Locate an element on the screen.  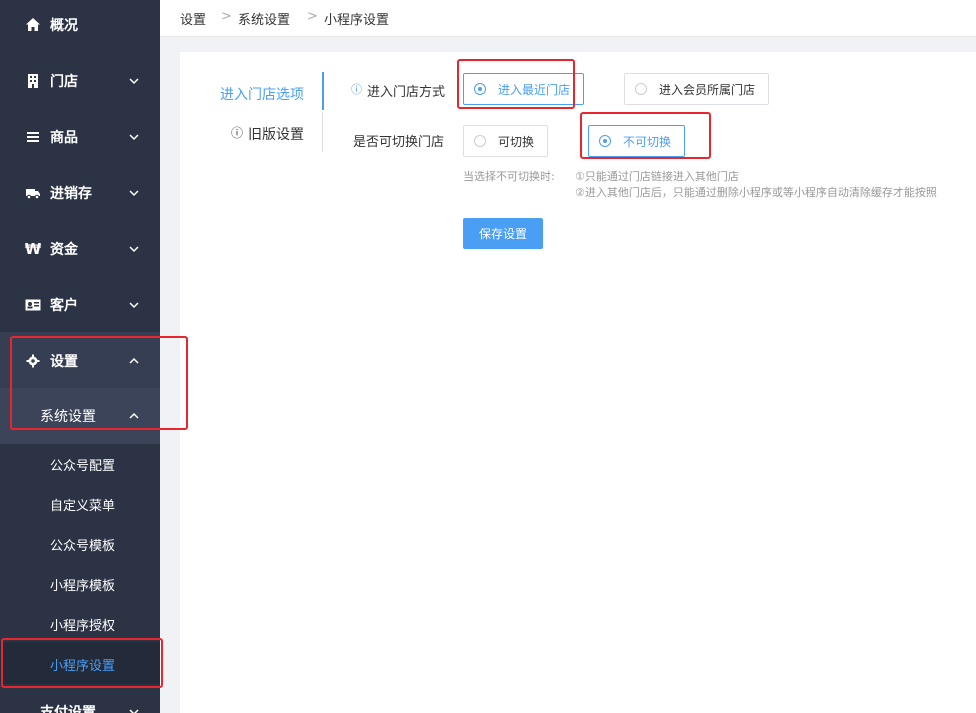
radio-label: 不可切换 is located at coordinates (647, 141).